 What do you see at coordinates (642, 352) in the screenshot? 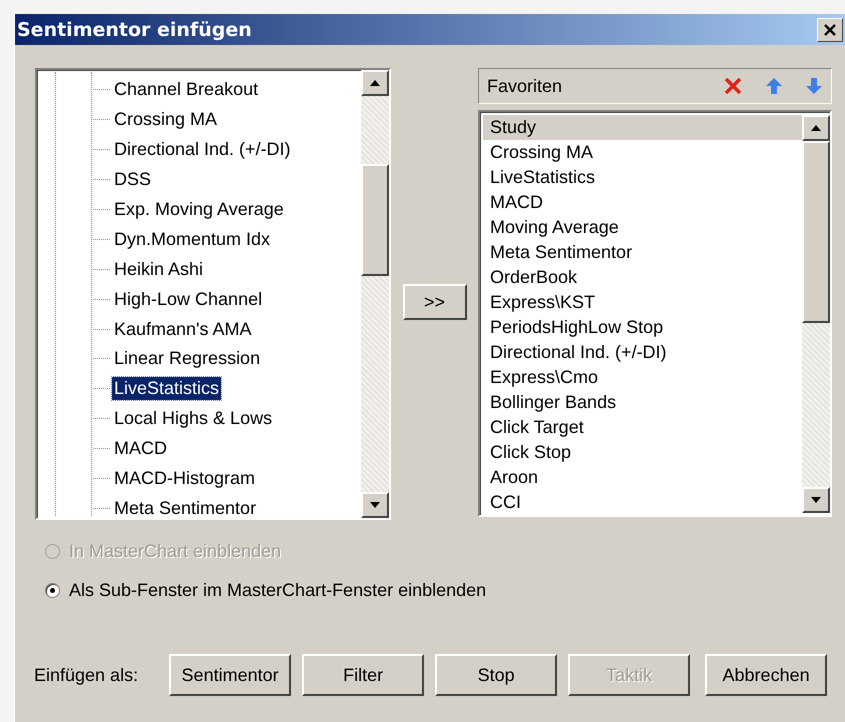
I see `list-item: Directional Ind. (+/-DI)` at bounding box center [642, 352].